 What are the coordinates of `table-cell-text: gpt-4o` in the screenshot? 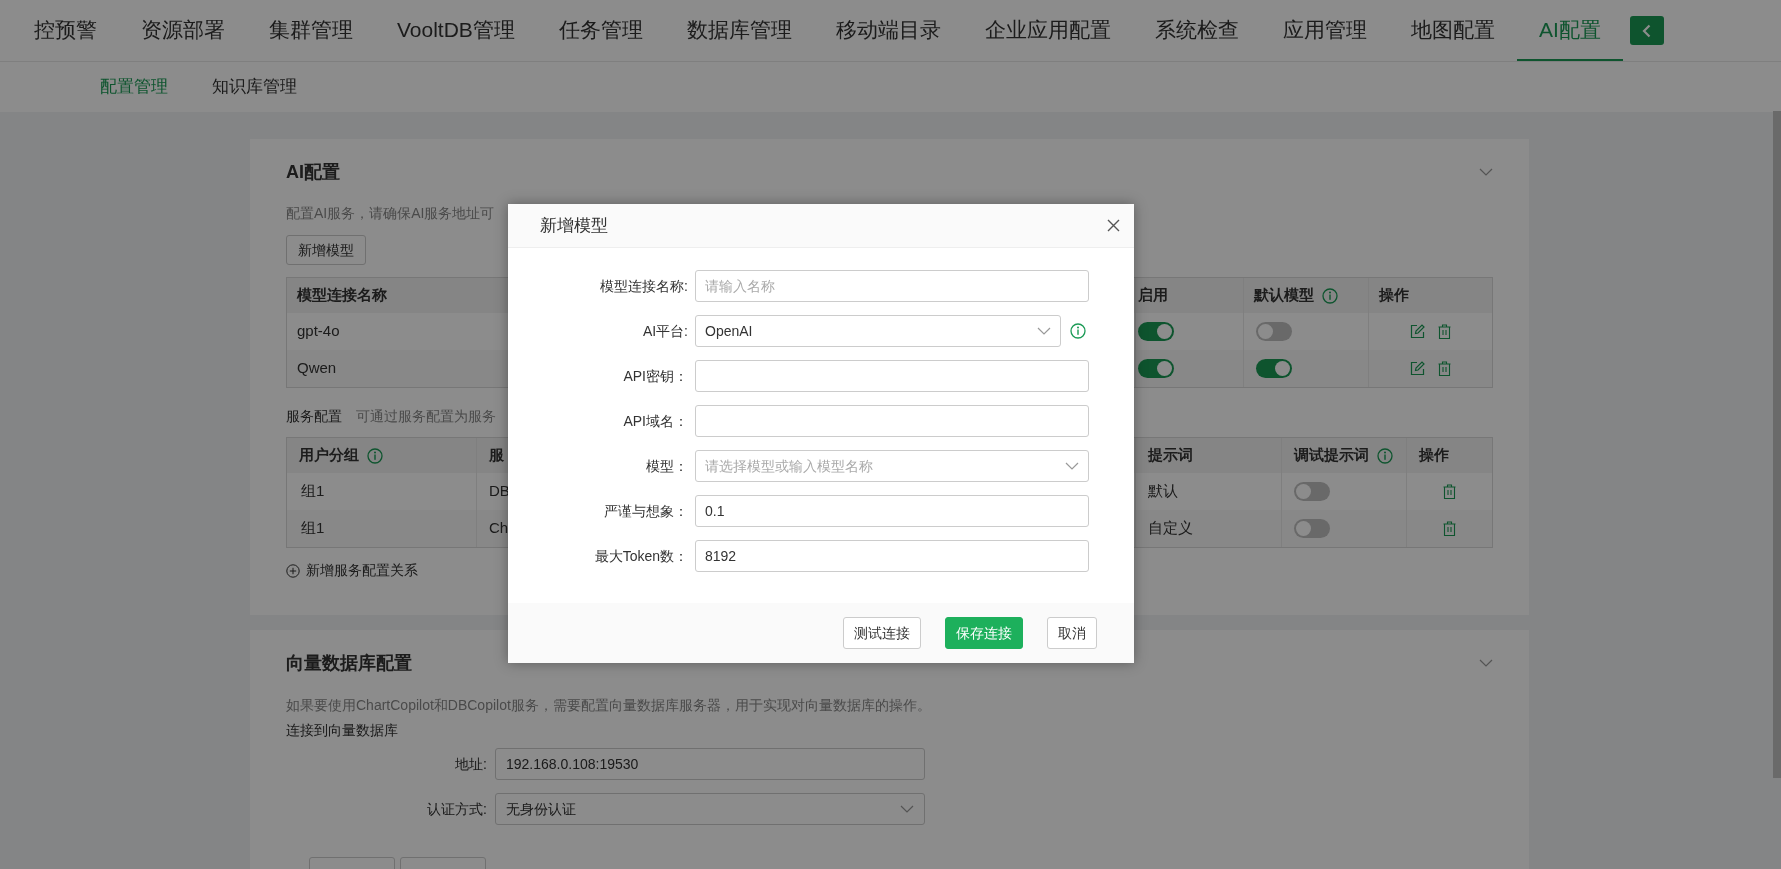 It's located at (318, 331).